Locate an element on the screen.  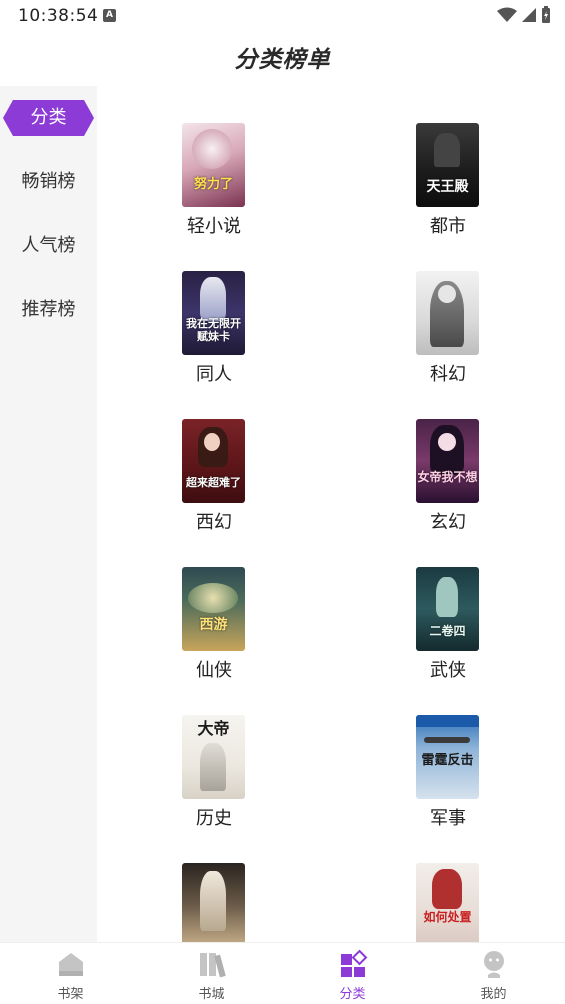
signal-icon is located at coordinates (529, 15).